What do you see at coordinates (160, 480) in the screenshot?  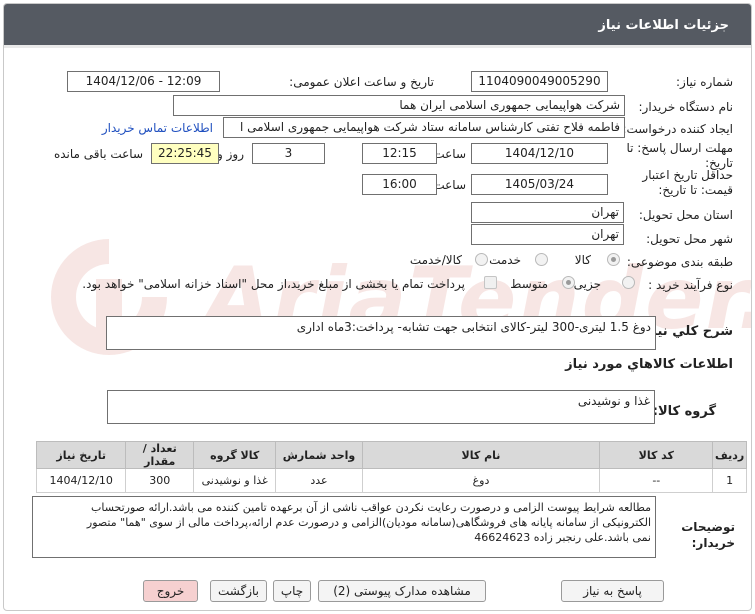 I see `cell-quantity: 300` at bounding box center [160, 480].